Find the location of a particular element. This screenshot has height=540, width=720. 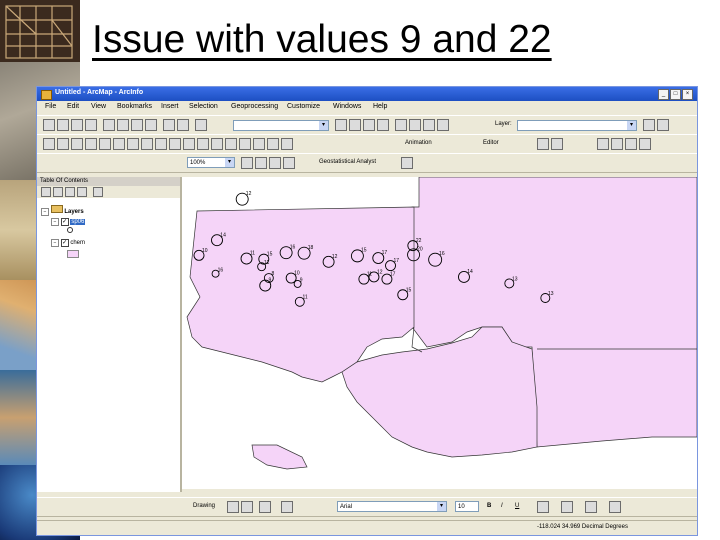

clear-selection-icon is located at coordinates (175, 144).